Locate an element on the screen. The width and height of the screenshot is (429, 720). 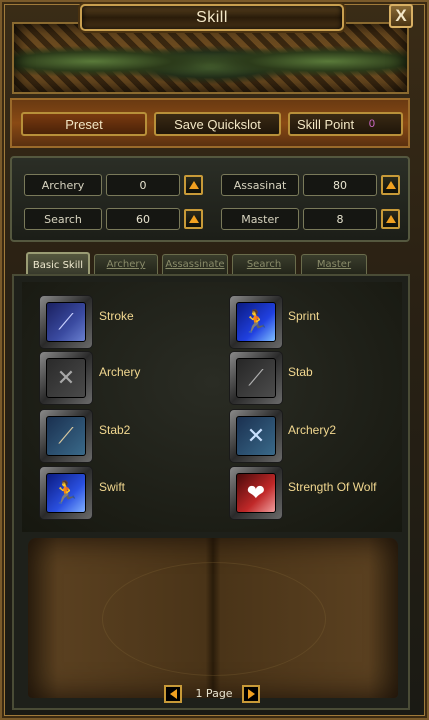
archery-icon: ✕ is located at coordinates (66, 378).